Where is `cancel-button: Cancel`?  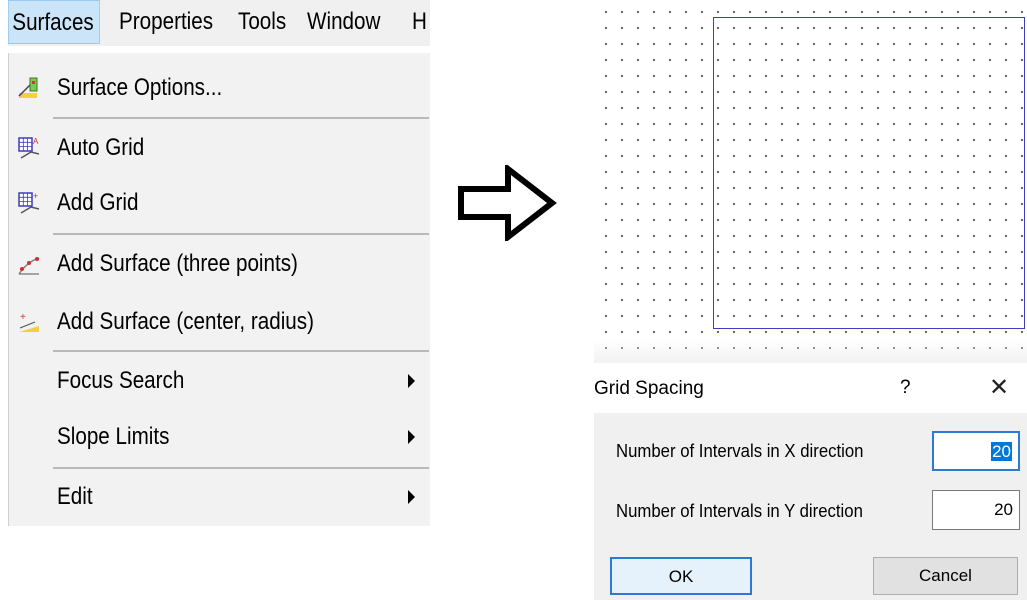 cancel-button: Cancel is located at coordinates (945, 576).